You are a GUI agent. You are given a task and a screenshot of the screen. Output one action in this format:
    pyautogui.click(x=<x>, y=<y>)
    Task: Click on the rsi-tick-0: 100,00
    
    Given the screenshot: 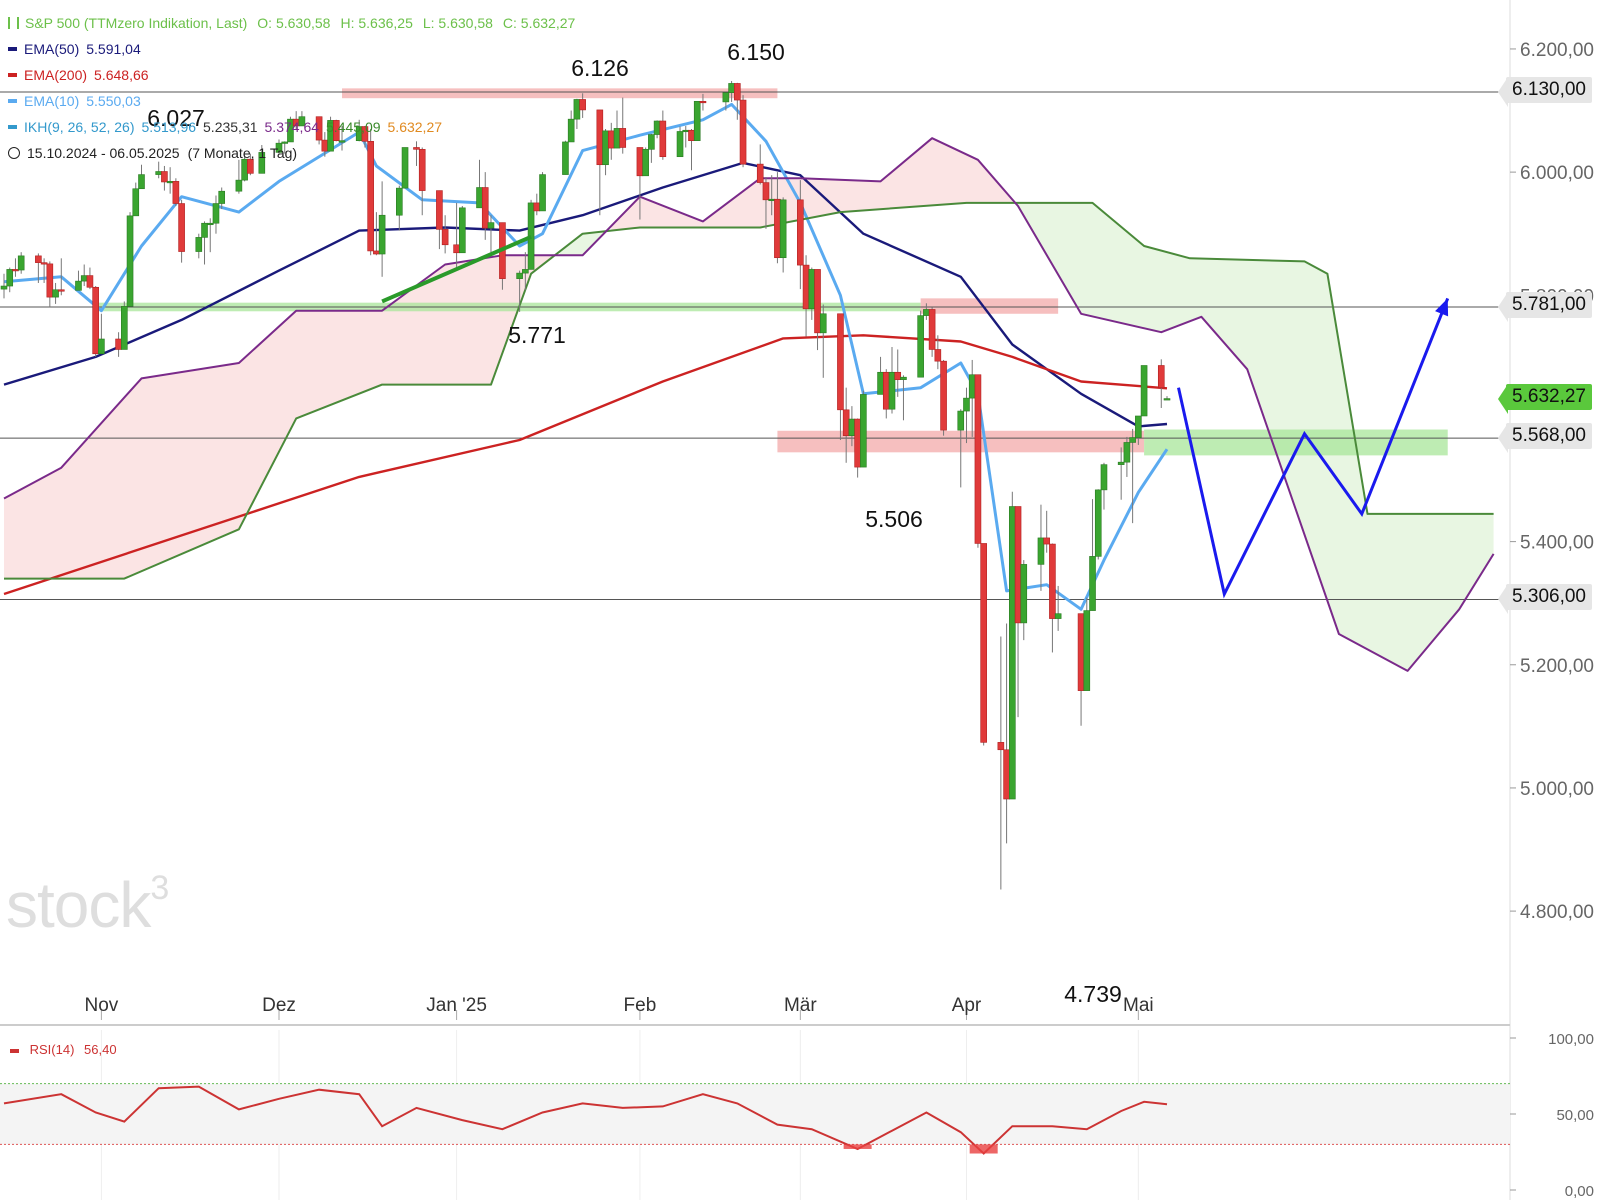 What is the action you would take?
    pyautogui.click(x=1571, y=1039)
    